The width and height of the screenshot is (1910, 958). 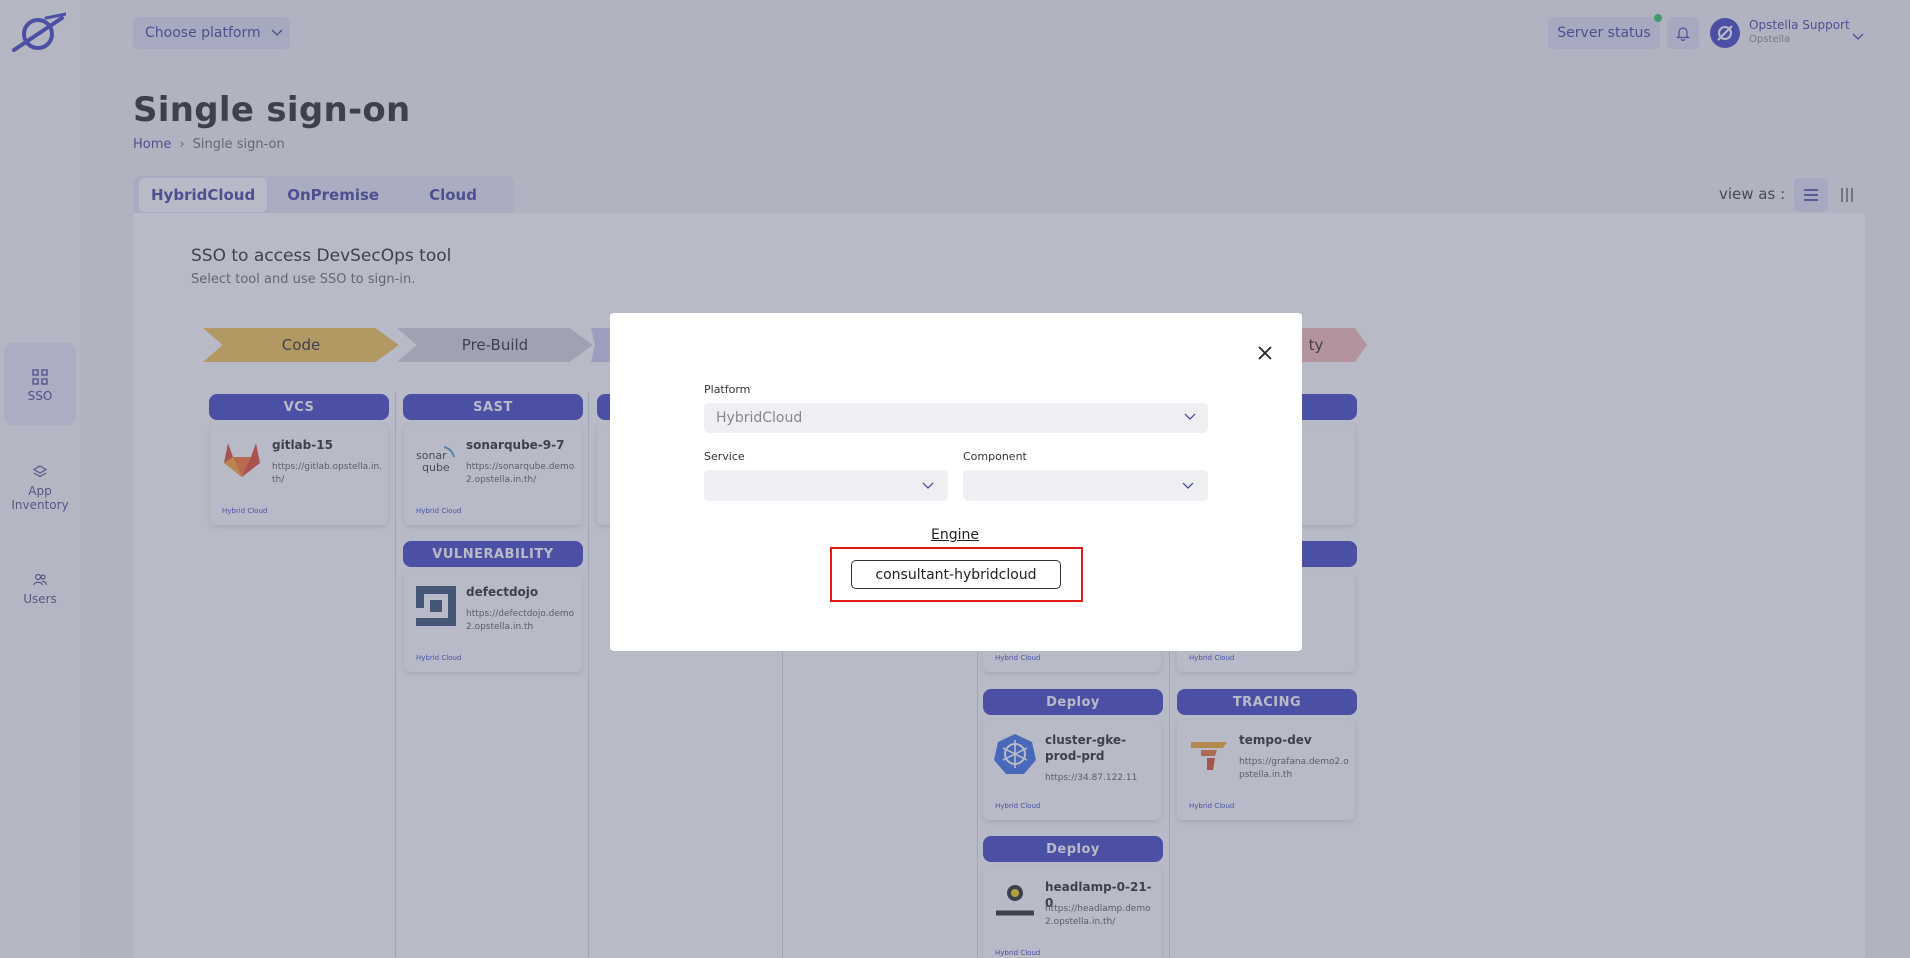 What do you see at coordinates (995, 456) in the screenshot?
I see `component-label: Component` at bounding box center [995, 456].